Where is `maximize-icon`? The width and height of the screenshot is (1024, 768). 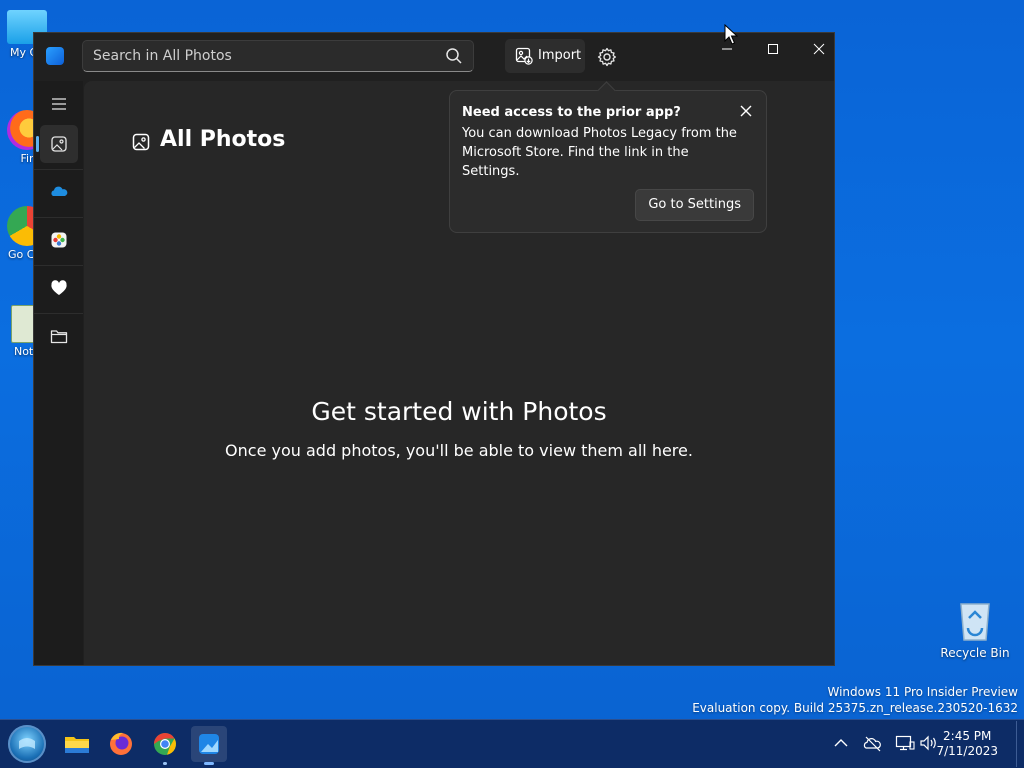
maximize-icon is located at coordinates (773, 49).